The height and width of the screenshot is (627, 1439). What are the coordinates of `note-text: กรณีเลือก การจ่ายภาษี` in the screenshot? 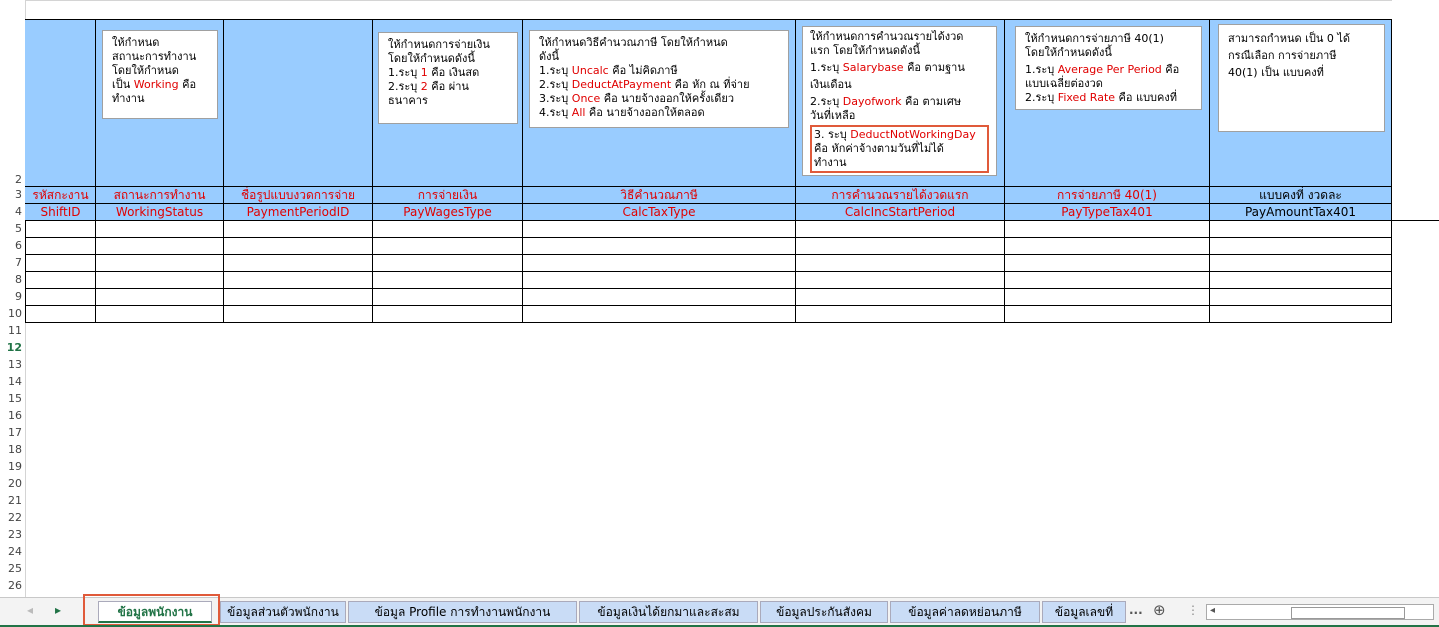 It's located at (1282, 55).